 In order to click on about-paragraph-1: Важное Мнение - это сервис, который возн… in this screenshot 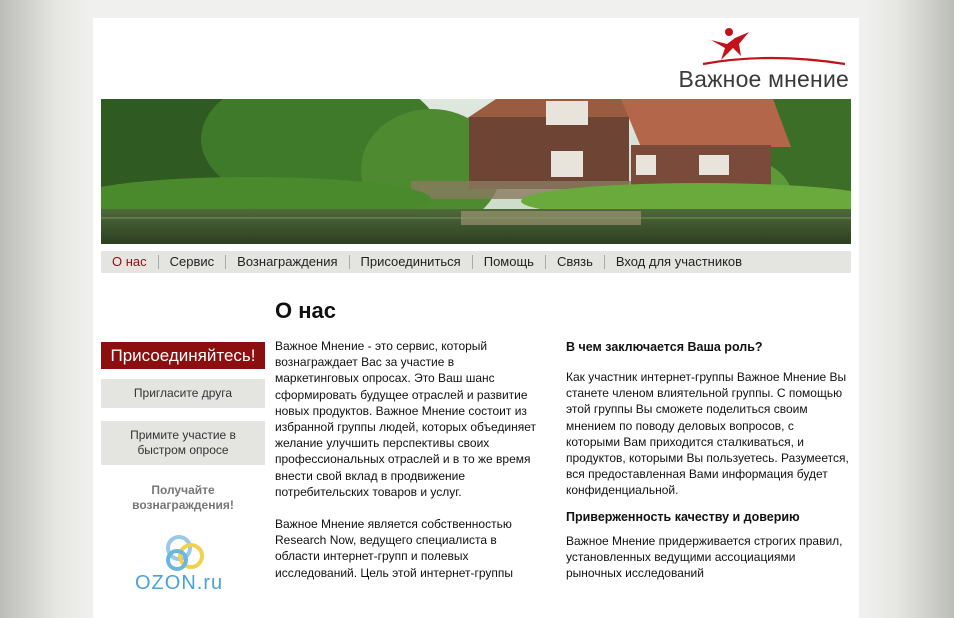, I will do `click(406, 419)`.